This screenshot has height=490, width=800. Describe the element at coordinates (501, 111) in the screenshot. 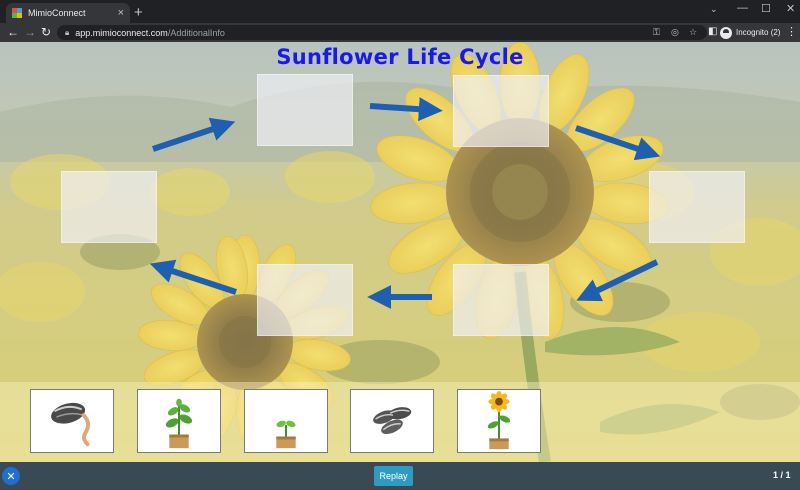

I see `drop-slot-top-right` at that location.